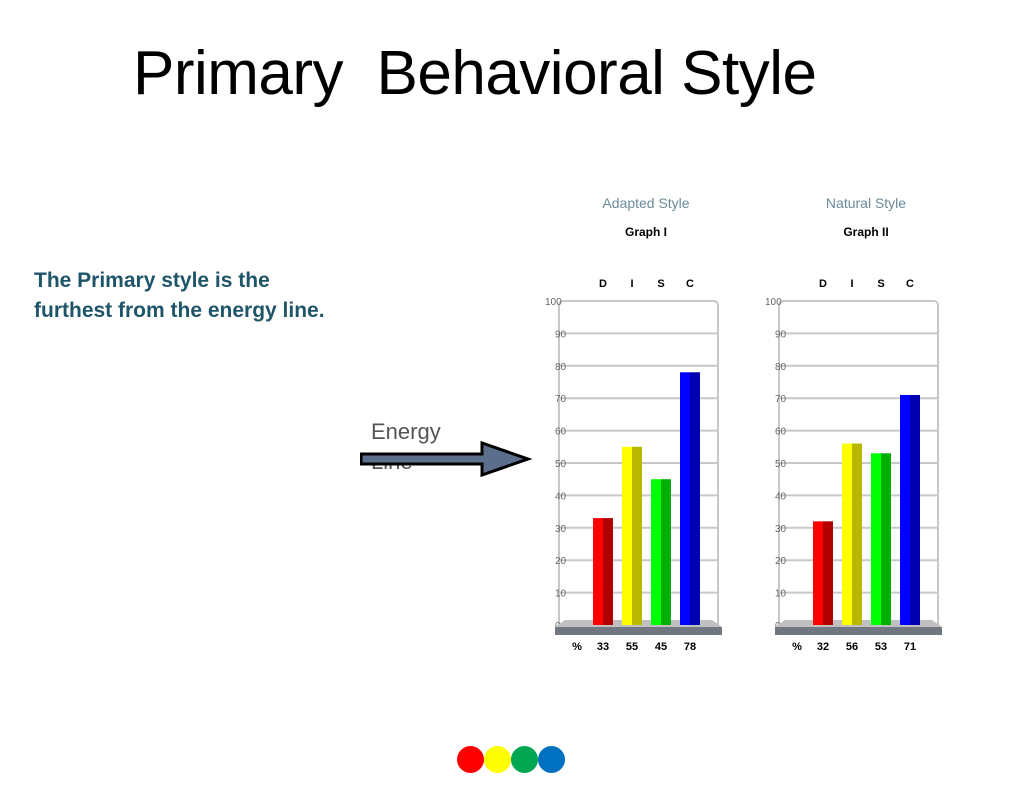 This screenshot has width=1024, height=788. What do you see at coordinates (603, 647) in the screenshot?
I see `value-label: 33` at bounding box center [603, 647].